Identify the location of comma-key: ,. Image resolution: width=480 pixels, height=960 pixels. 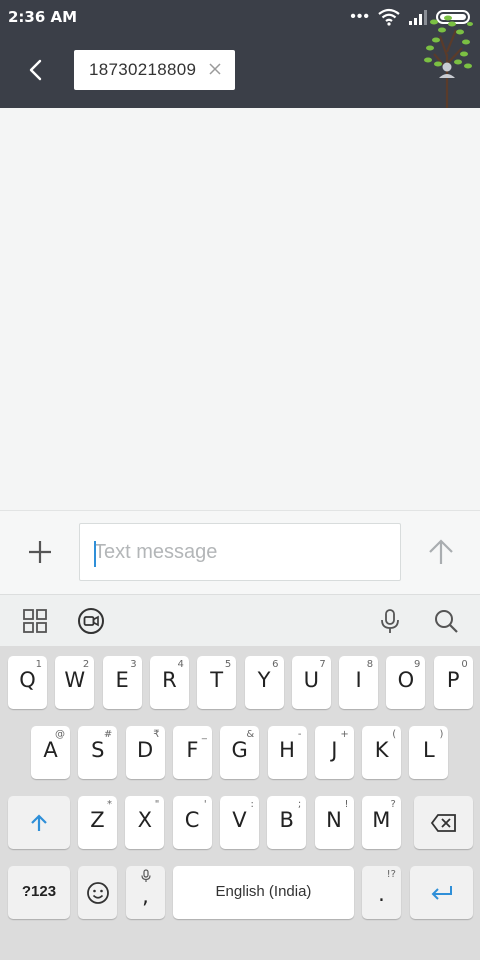
(145, 892).